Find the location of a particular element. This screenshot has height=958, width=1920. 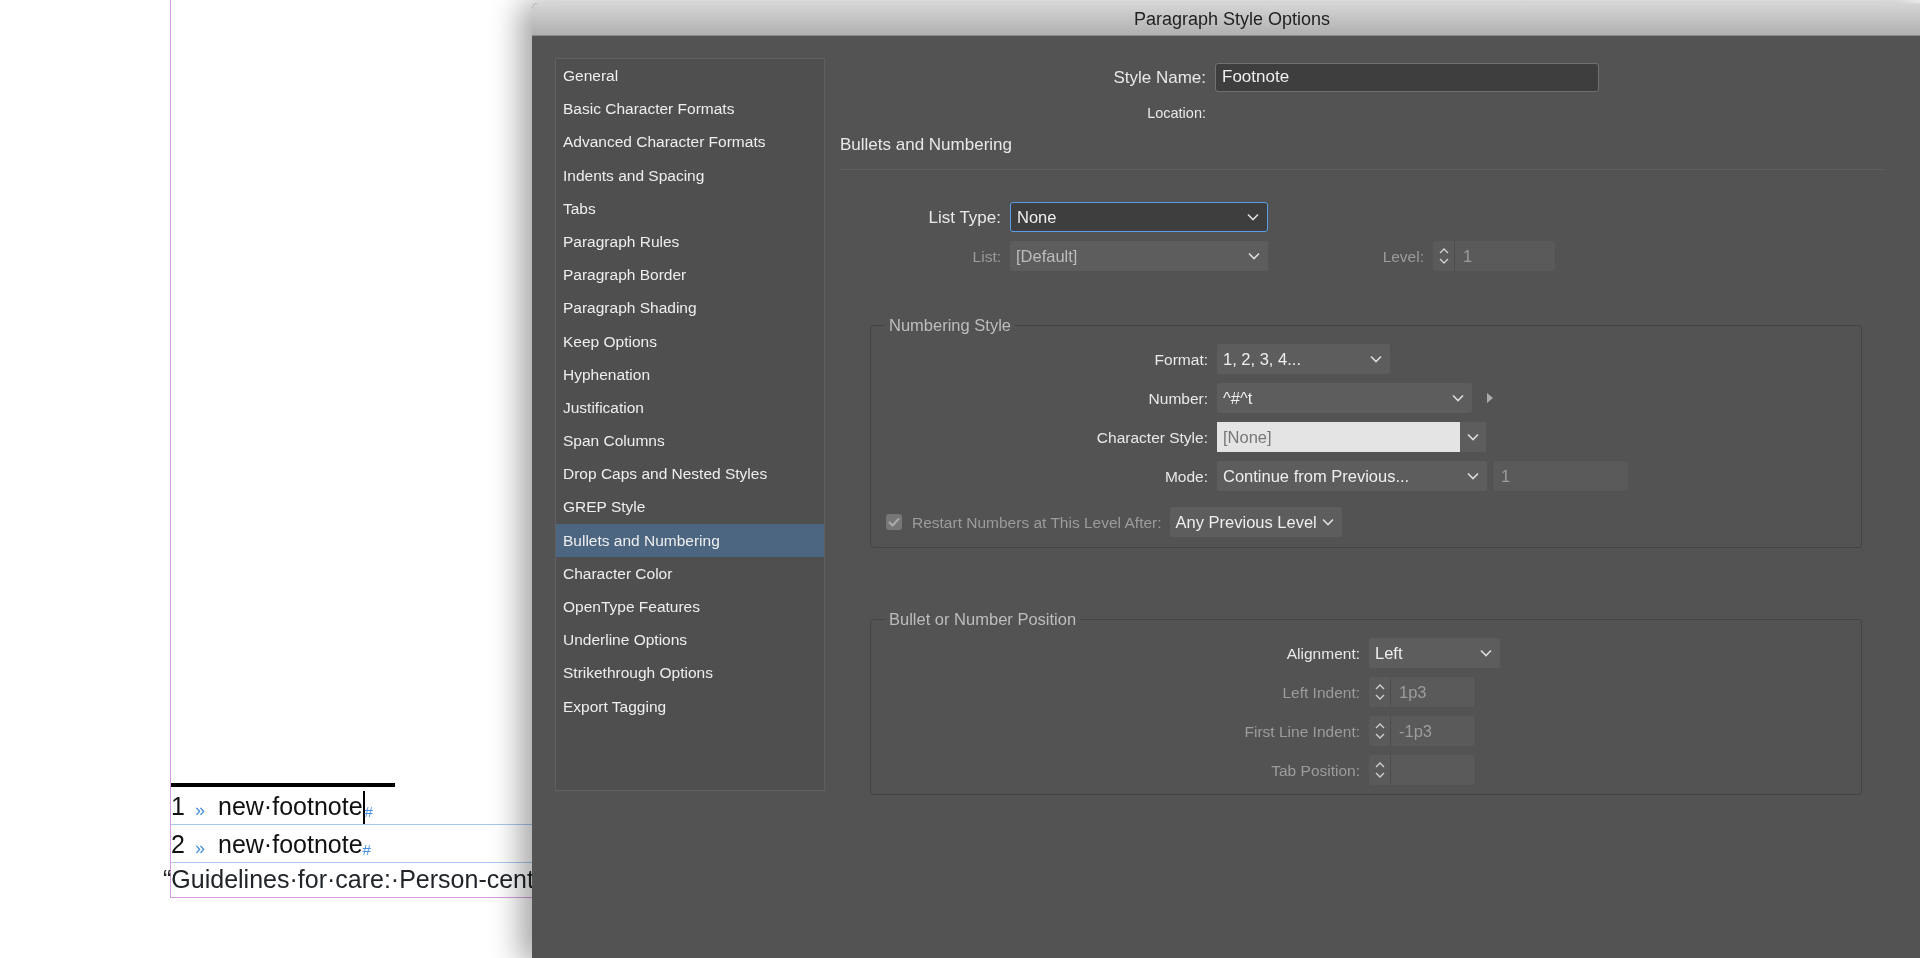

dialog-title: Paragraph Style Options is located at coordinates (1232, 19).